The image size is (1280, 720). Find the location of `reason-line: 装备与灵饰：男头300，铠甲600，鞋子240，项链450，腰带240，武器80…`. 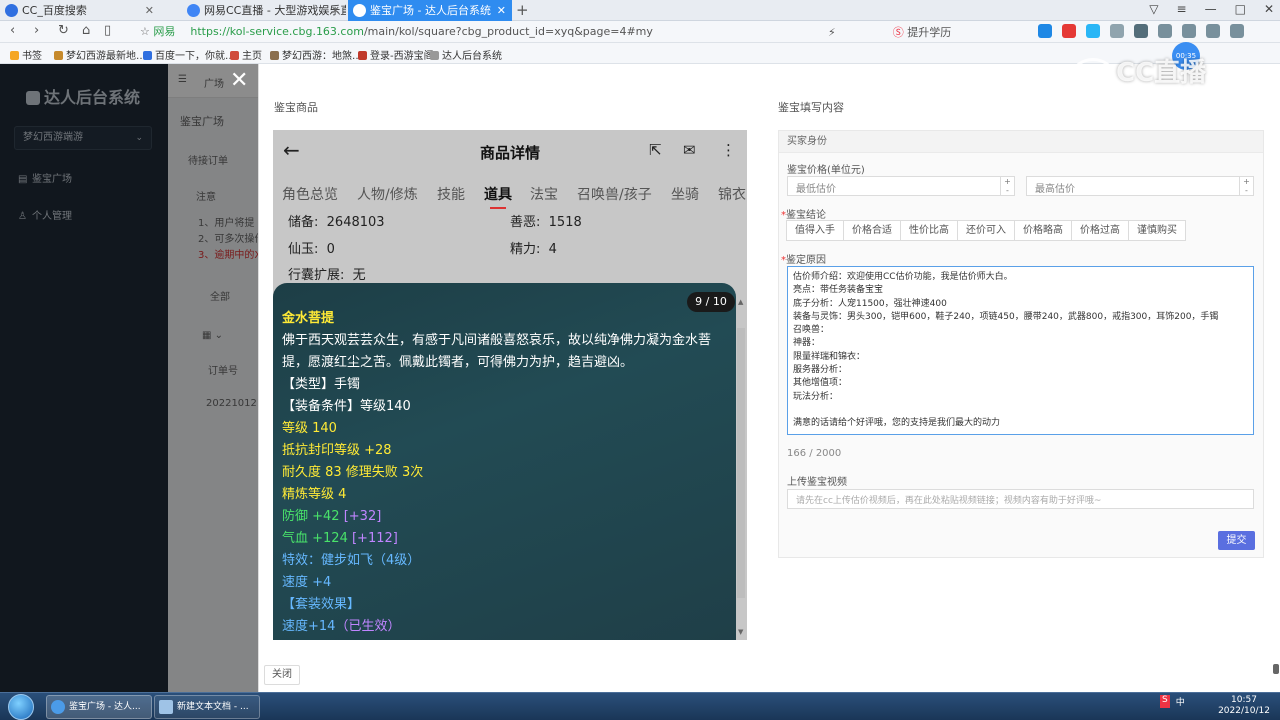

reason-line: 装备与灵饰：男头300，铠甲600，鞋子240，项链450，腰带240，武器80… is located at coordinates (1006, 316).